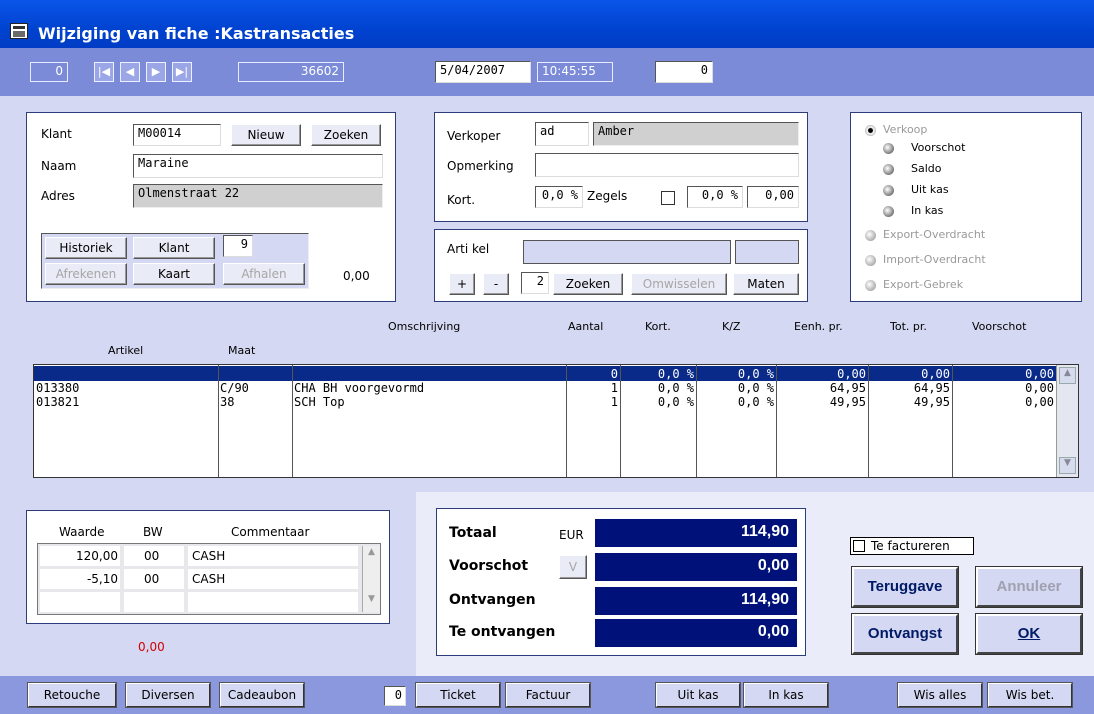  Describe the element at coordinates (755, 388) in the screenshot. I see `table-cell-kz: 0,0 %` at that location.